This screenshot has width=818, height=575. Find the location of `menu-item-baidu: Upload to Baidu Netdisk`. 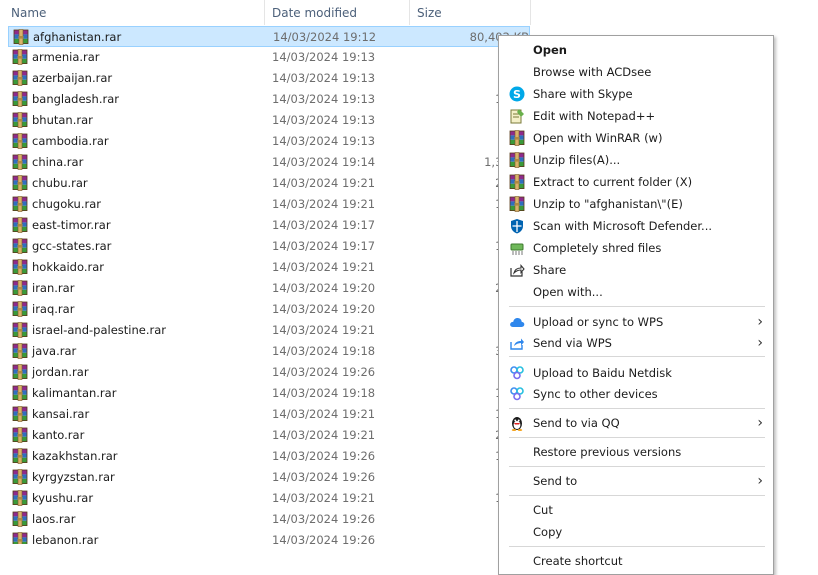

menu-item-baidu: Upload to Baidu Netdisk is located at coordinates (636, 373).